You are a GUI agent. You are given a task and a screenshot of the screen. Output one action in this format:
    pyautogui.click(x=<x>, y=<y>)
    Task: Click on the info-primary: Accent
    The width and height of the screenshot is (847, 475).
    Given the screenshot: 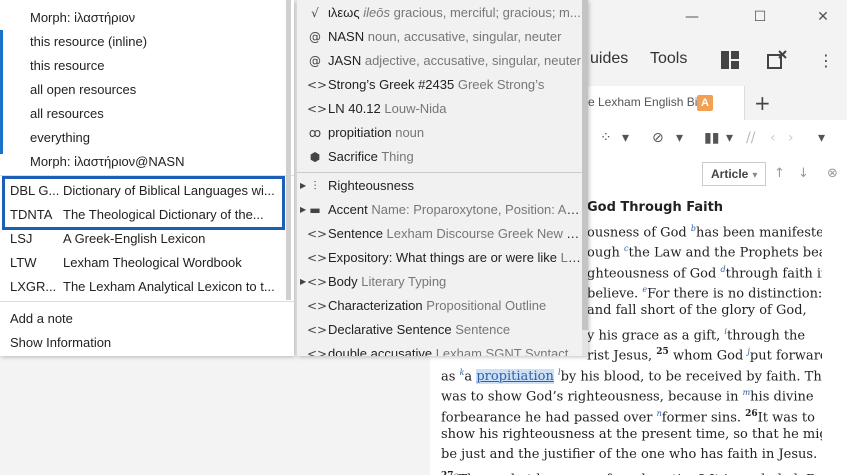 What is the action you would take?
    pyautogui.click(x=348, y=209)
    